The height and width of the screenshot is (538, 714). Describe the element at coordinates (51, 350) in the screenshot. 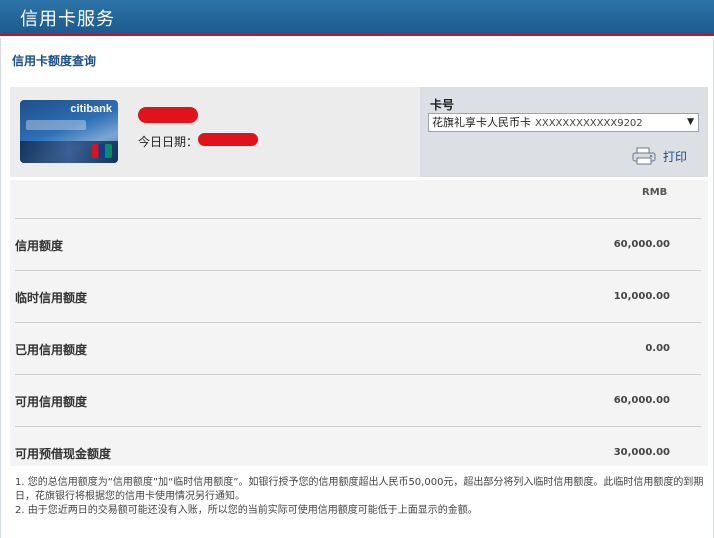

I see `row-label-used-limit: 已用信用额度` at that location.